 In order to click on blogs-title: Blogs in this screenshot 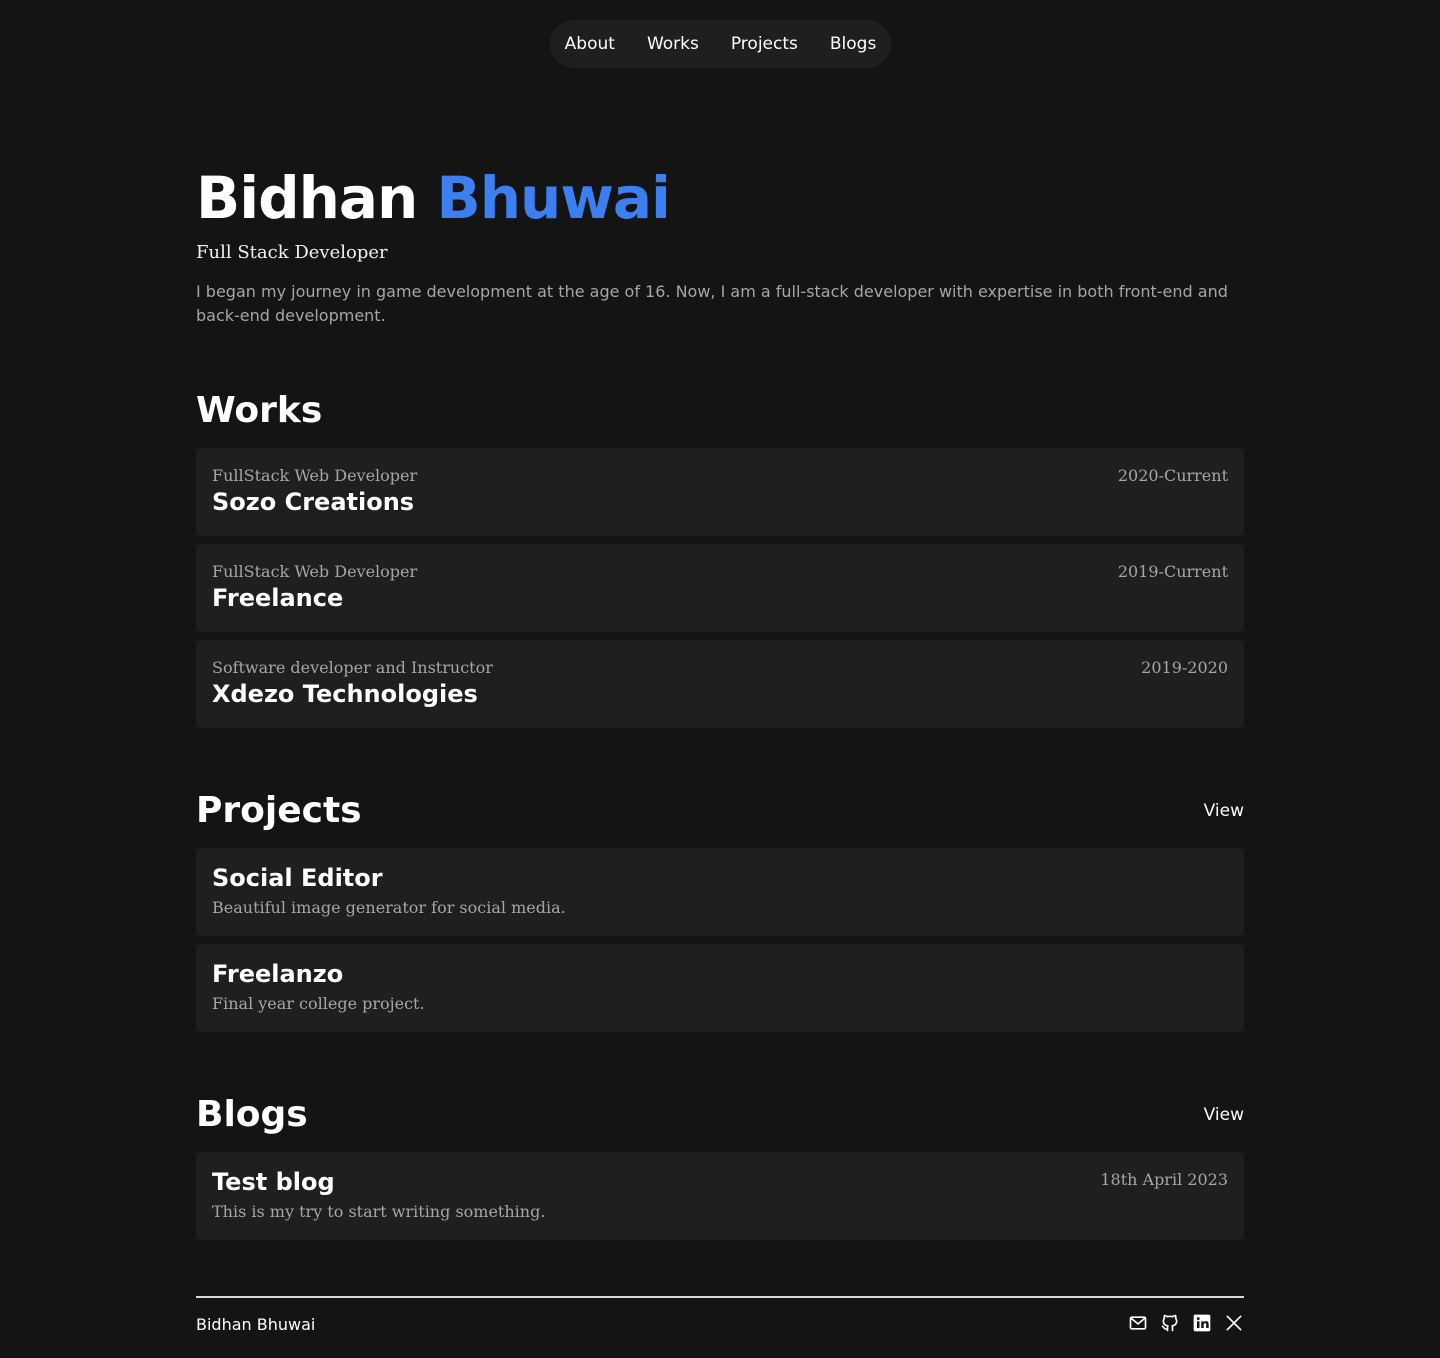, I will do `click(252, 1114)`.